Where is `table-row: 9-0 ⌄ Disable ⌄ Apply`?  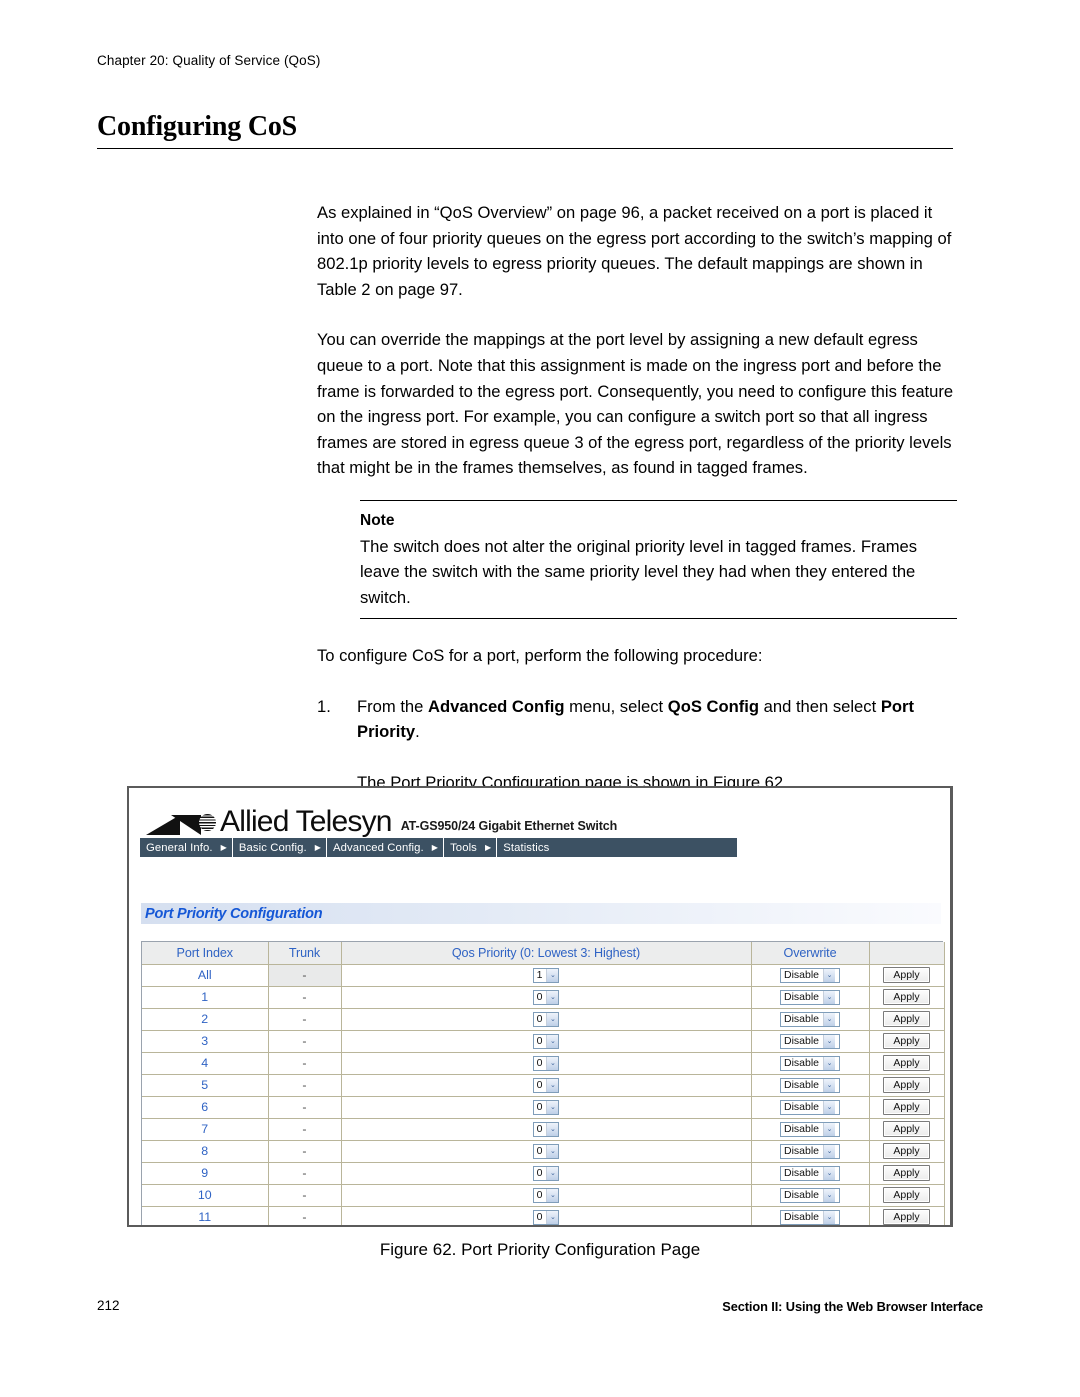
table-row: 9-0 ⌄ Disable ⌄ Apply is located at coordinates (543, 1173).